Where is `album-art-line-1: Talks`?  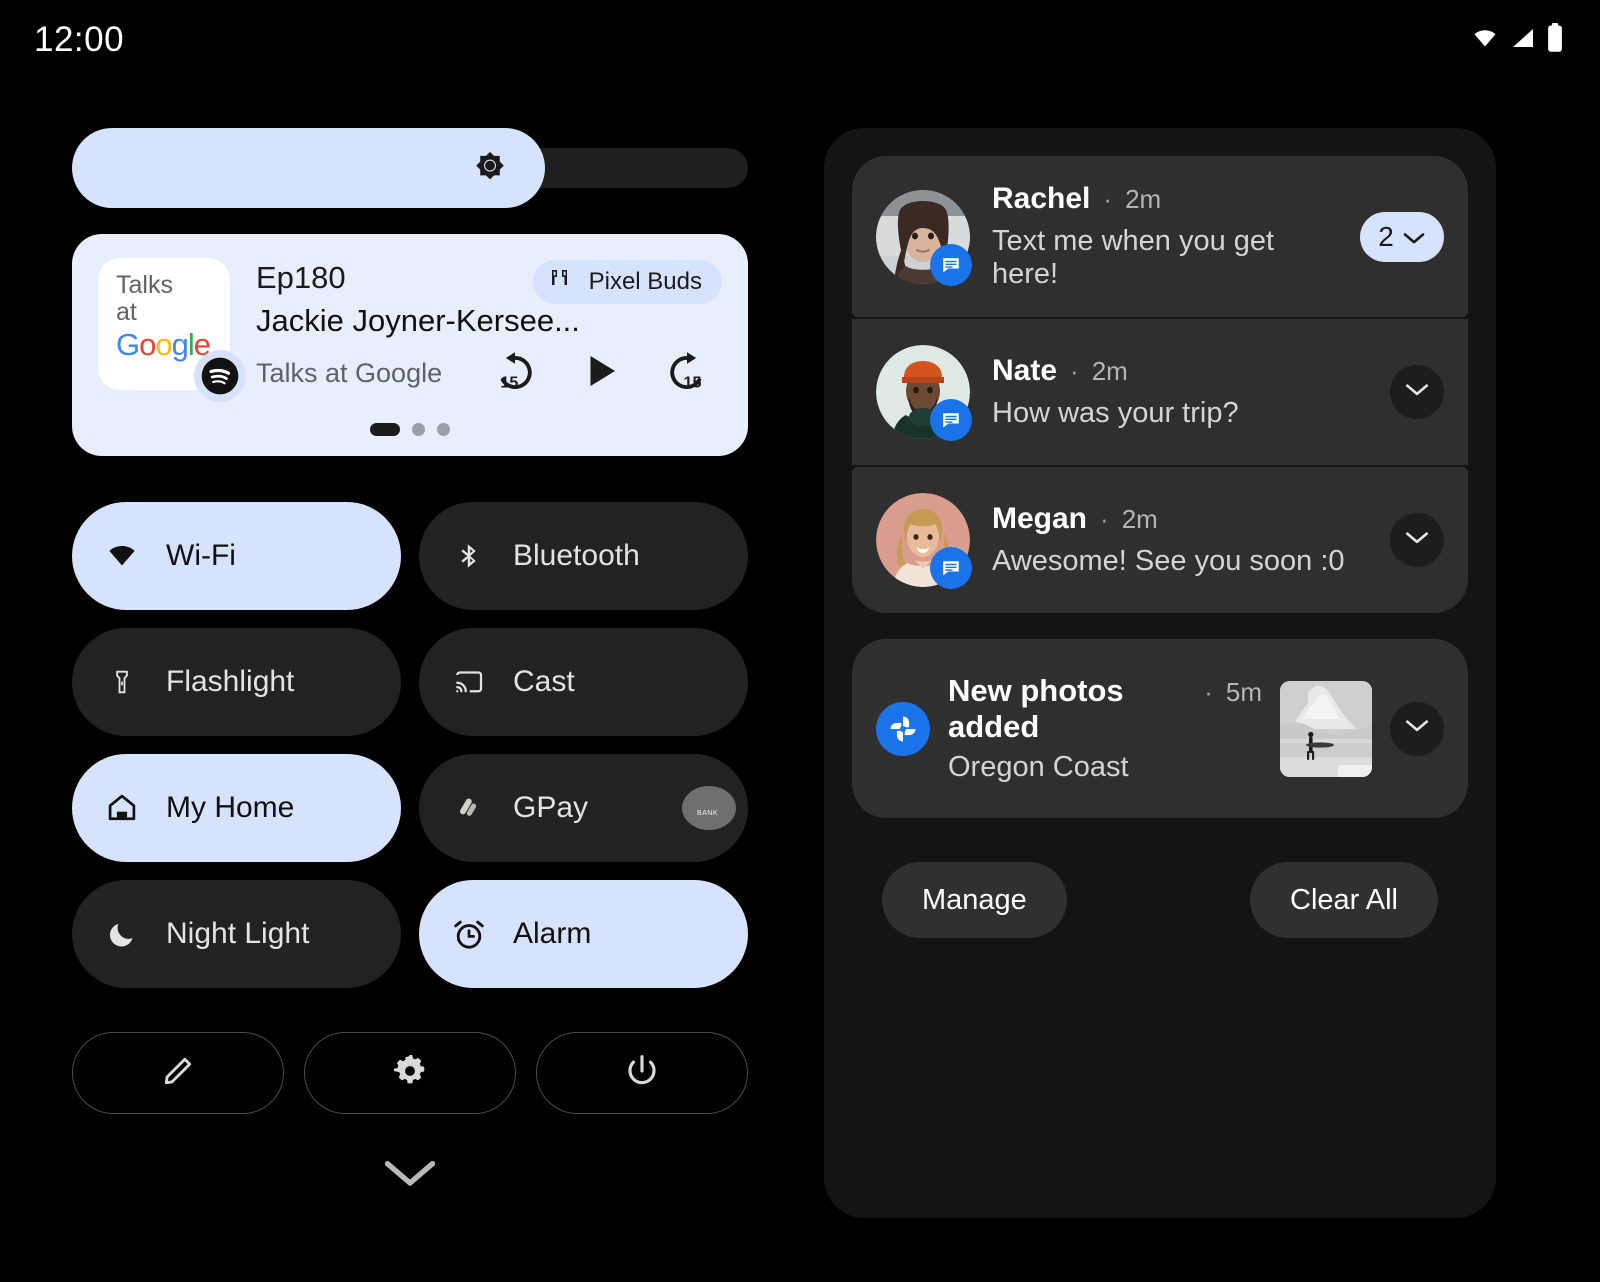 album-art-line-1: Talks is located at coordinates (144, 285).